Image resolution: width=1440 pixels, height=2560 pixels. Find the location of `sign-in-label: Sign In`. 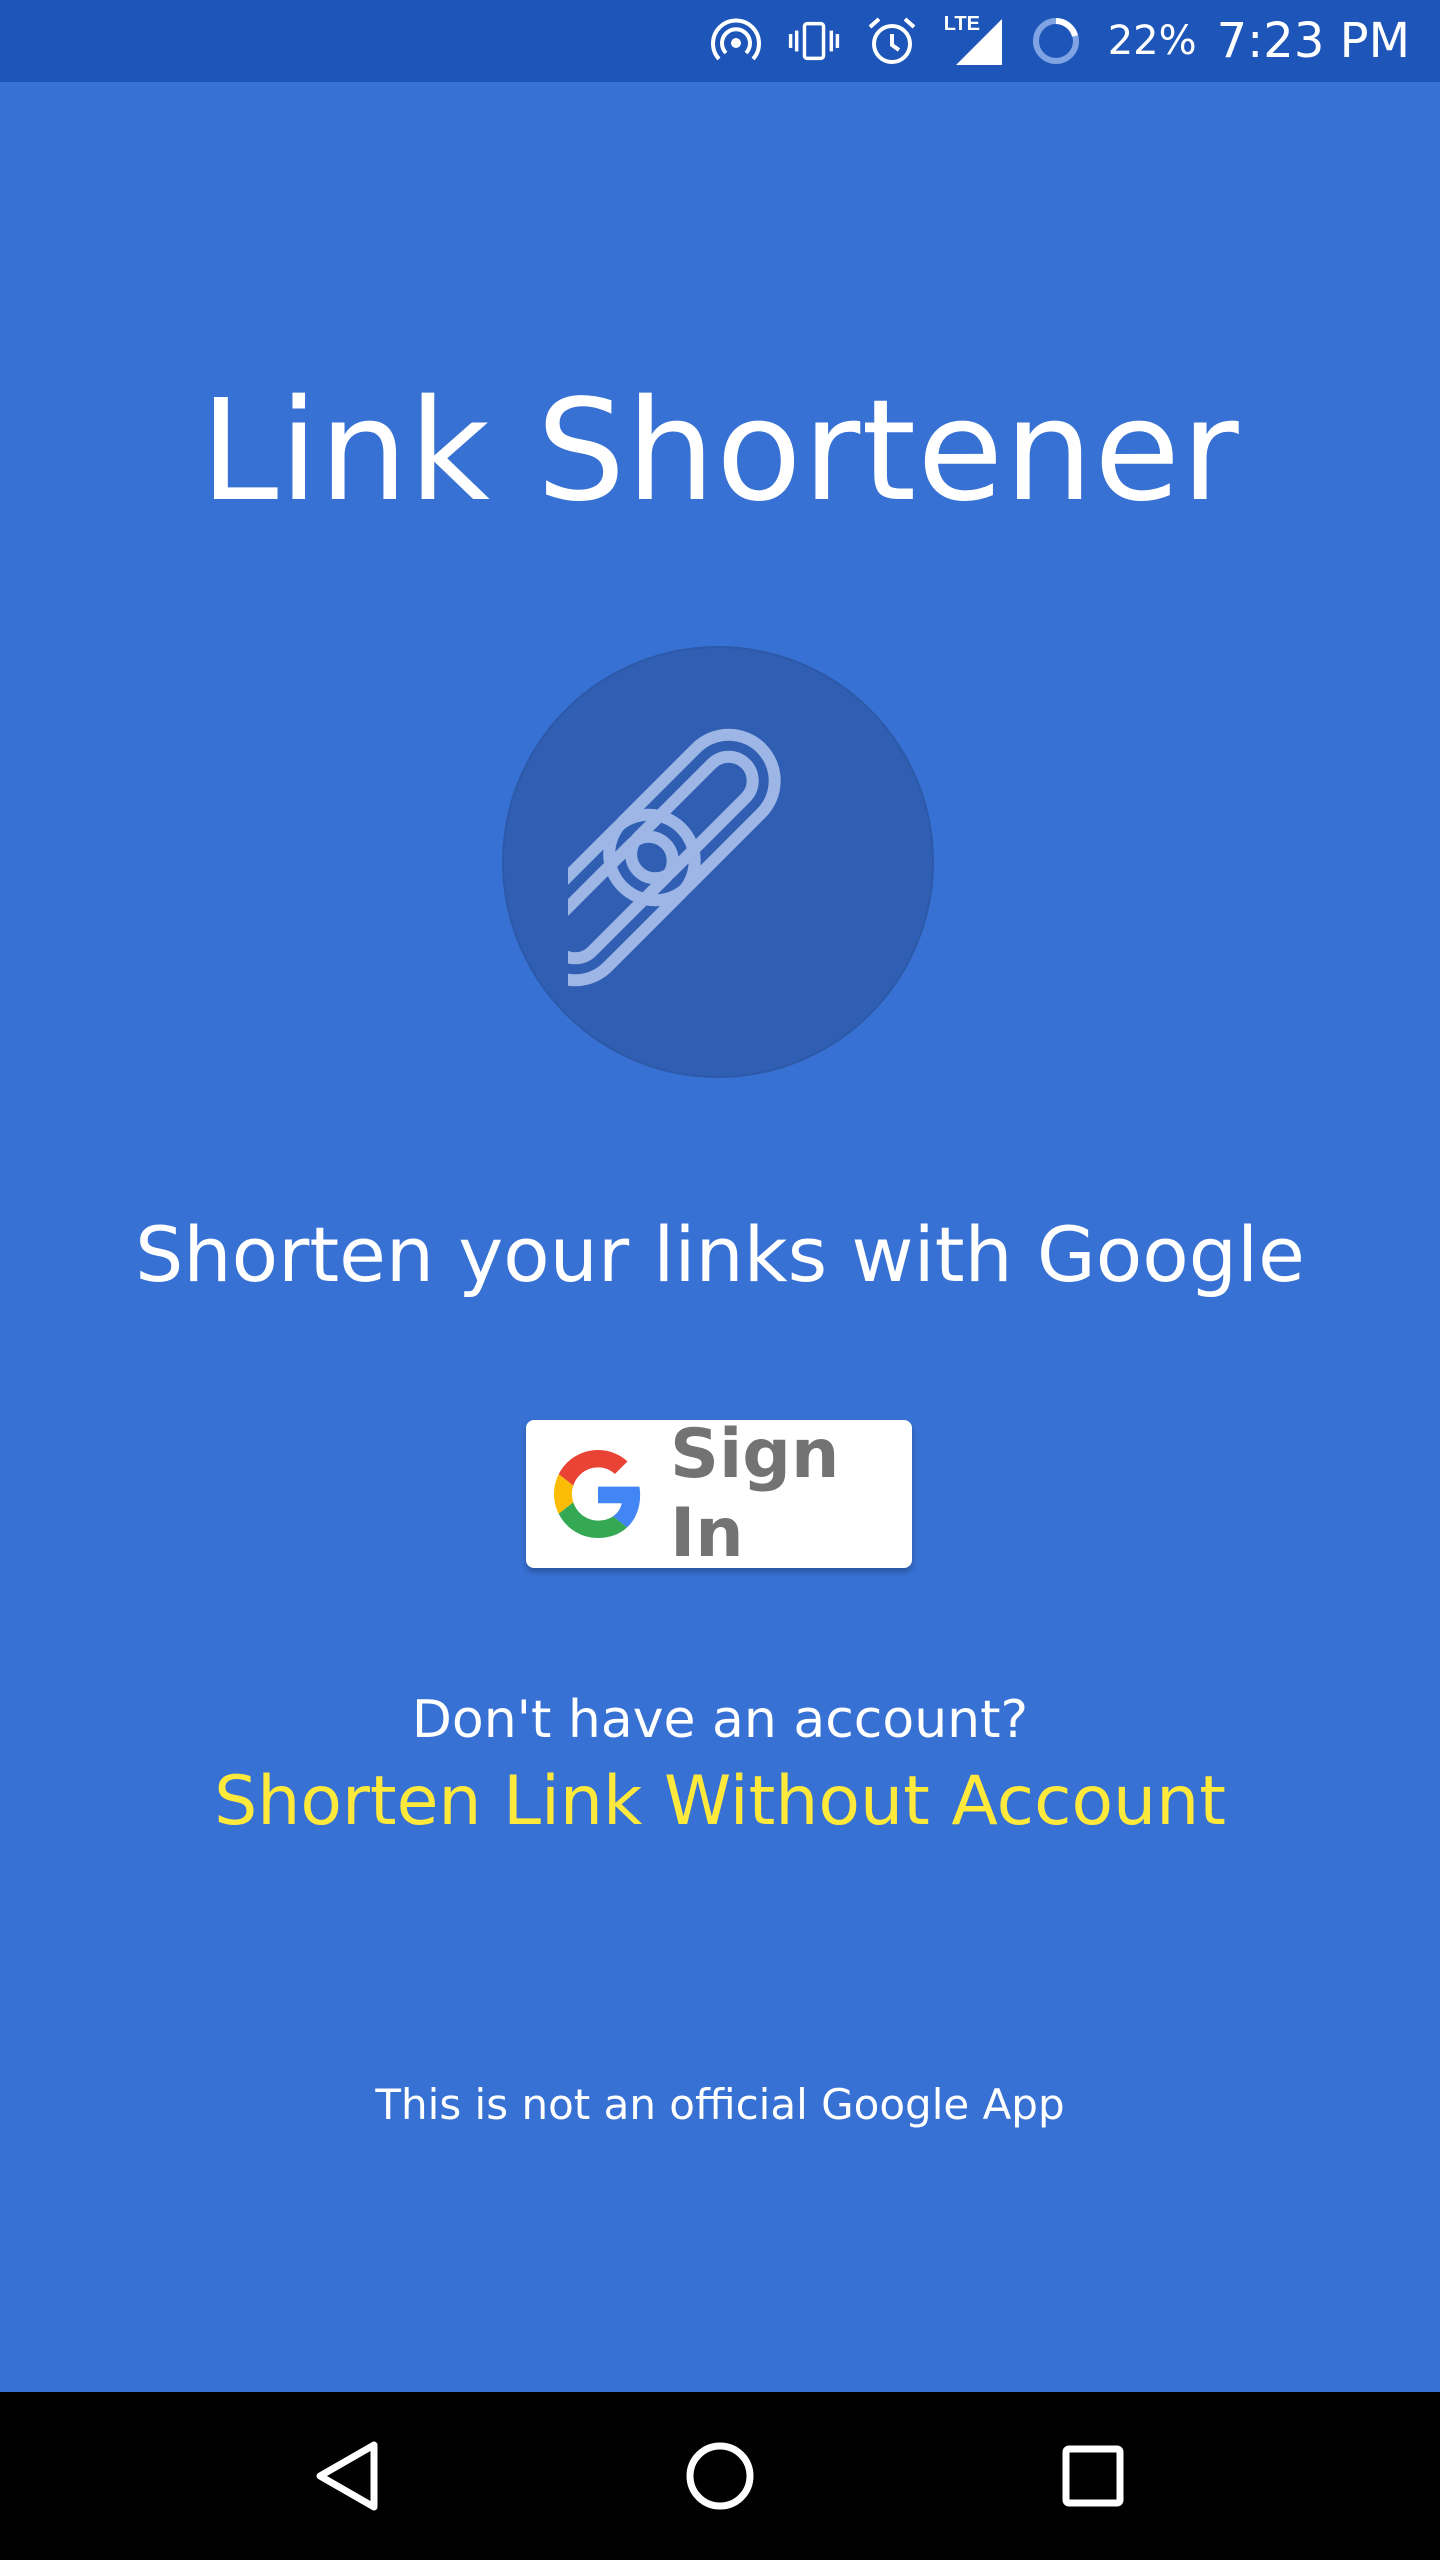

sign-in-label: Sign In is located at coordinates (755, 1494).